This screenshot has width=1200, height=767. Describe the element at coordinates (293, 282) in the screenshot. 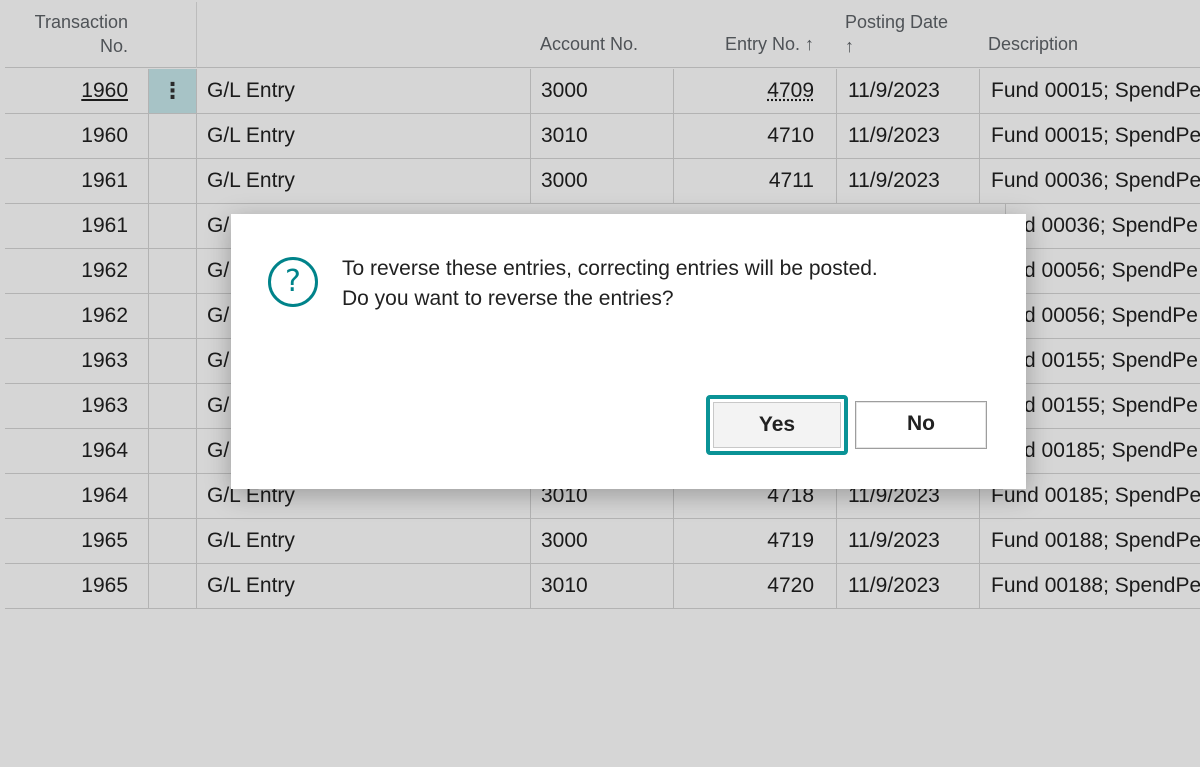

I see `question-icon: ?` at that location.